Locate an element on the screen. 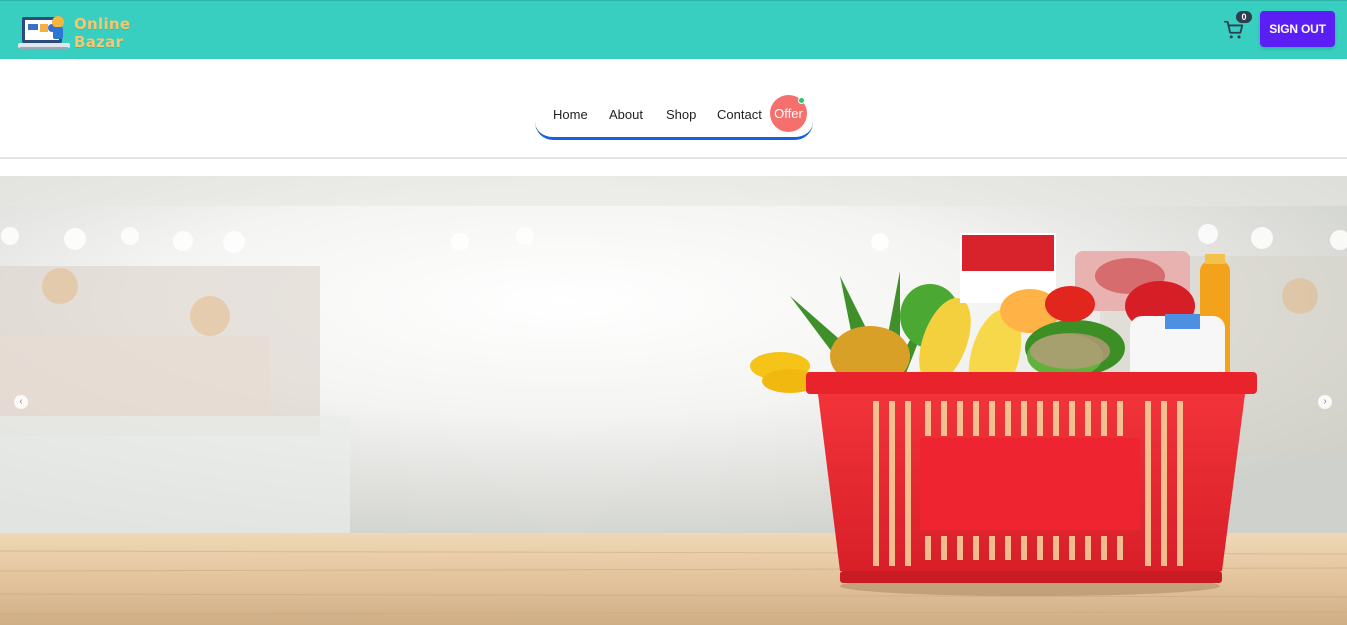 This screenshot has height=625, width=1347. nav-shop: Shop is located at coordinates (681, 114).